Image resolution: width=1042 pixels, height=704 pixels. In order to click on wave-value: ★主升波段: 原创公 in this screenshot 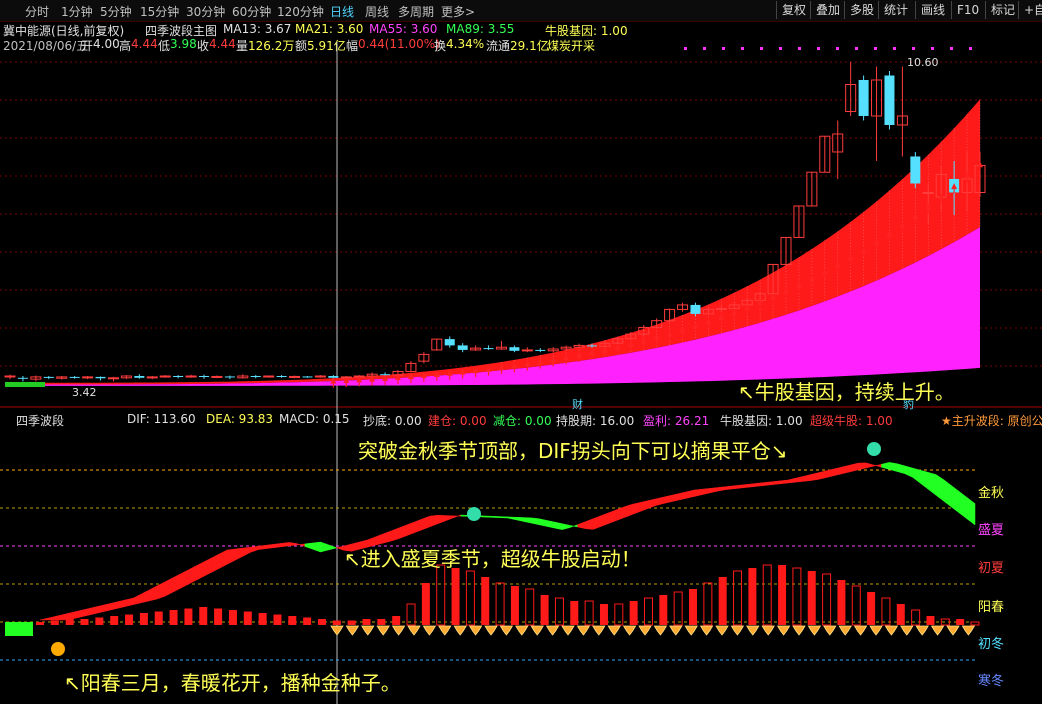, I will do `click(991, 421)`.